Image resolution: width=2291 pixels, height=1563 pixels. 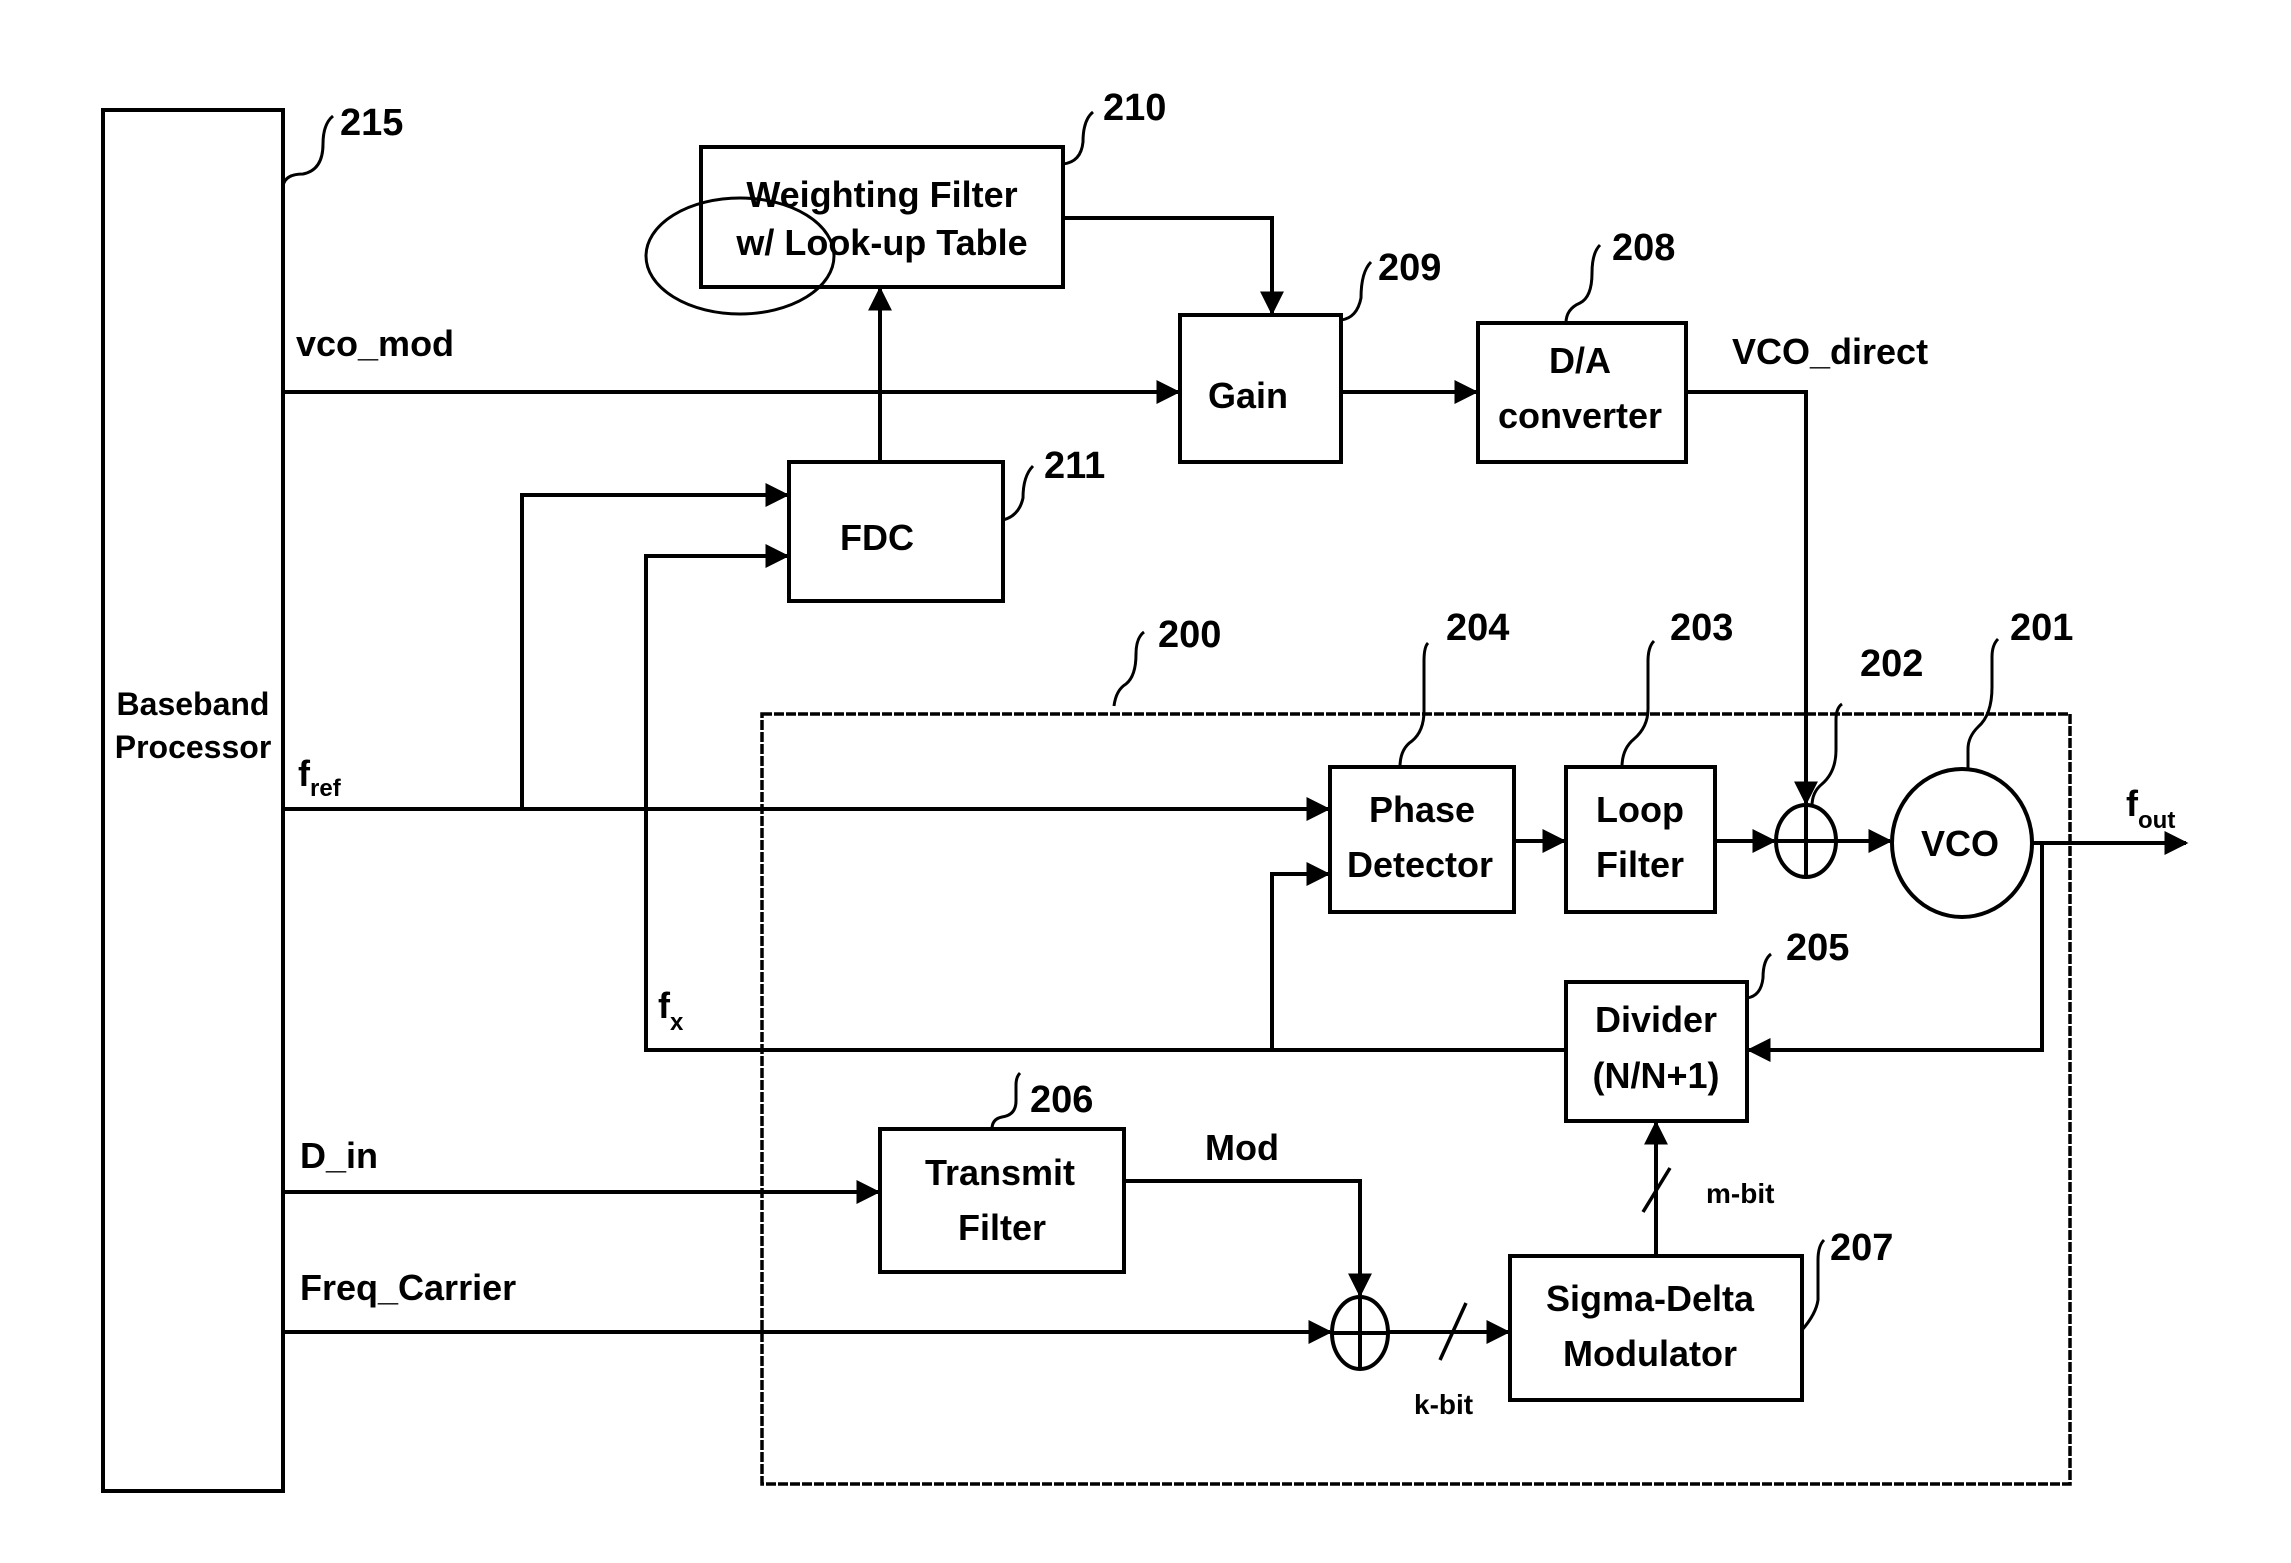 What do you see at coordinates (1414, 704) in the screenshot?
I see `ref-204-leader` at bounding box center [1414, 704].